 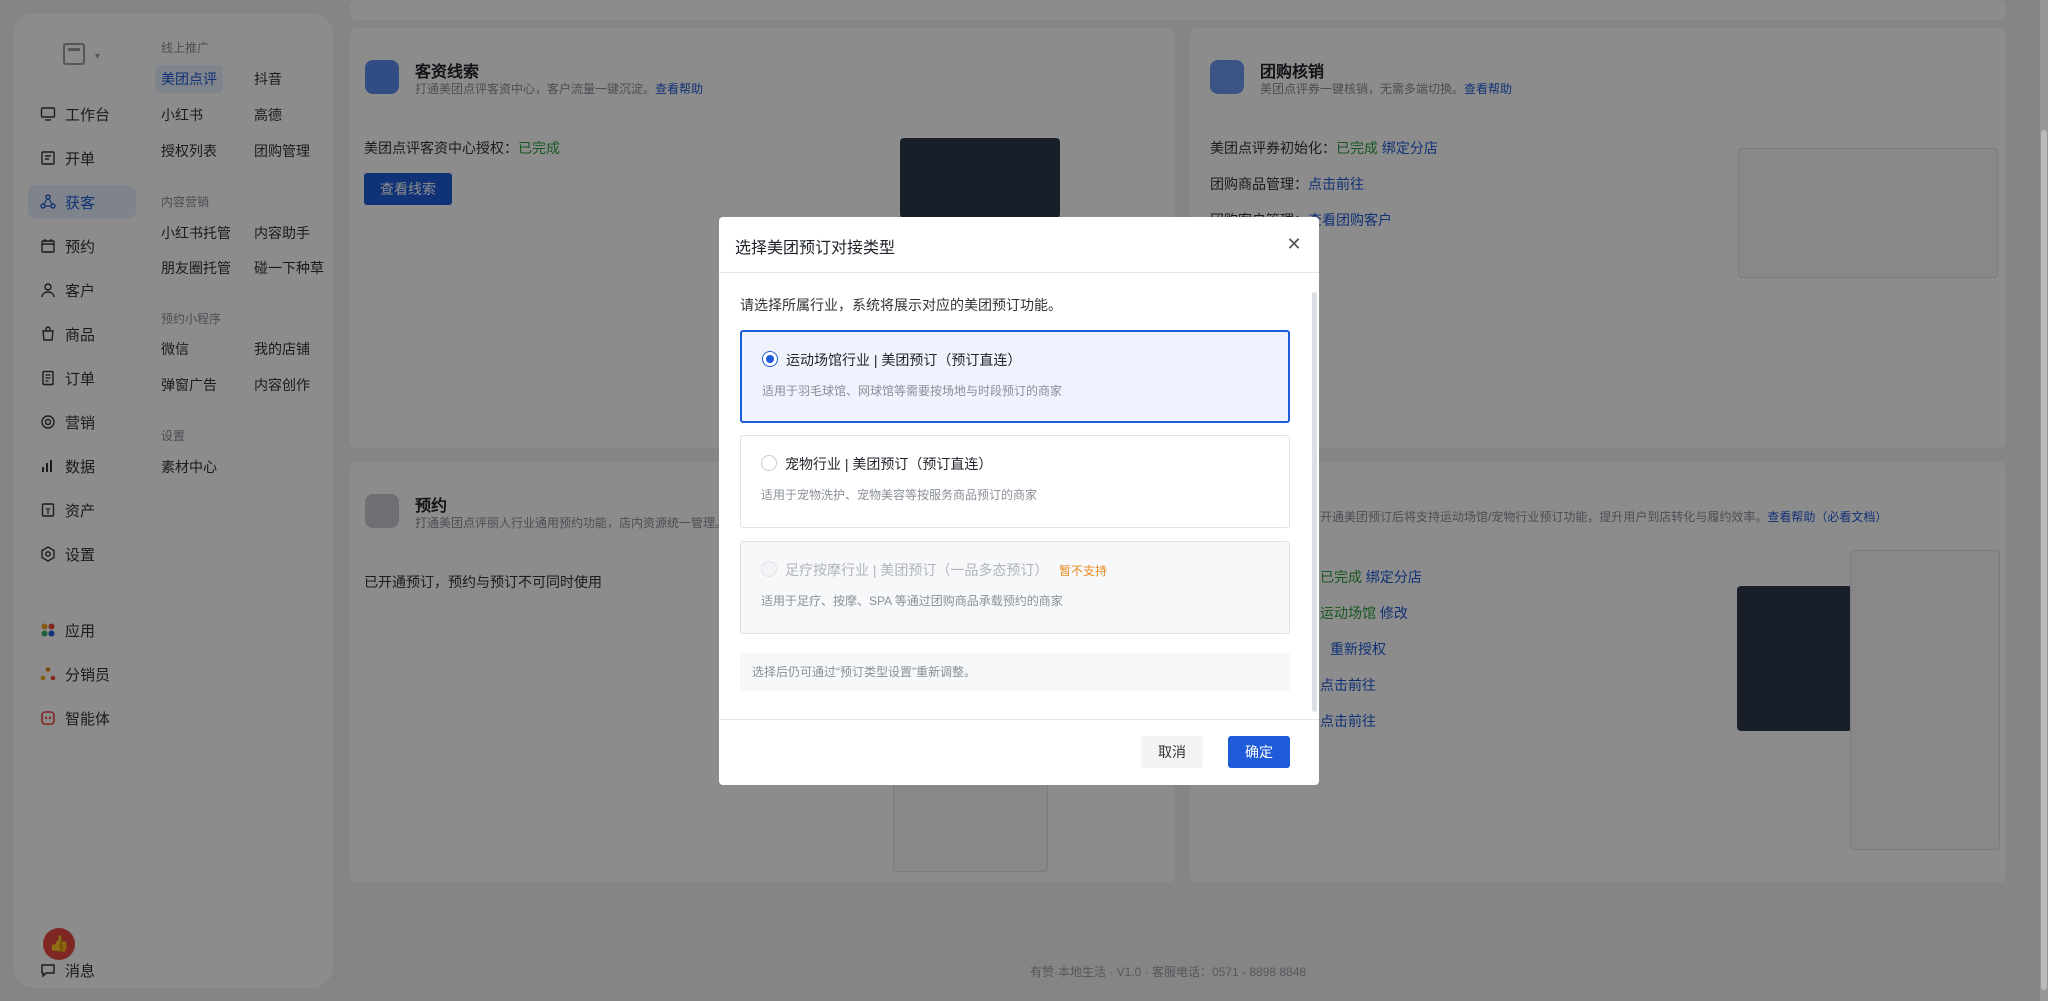 What do you see at coordinates (917, 570) in the screenshot?
I see `option-title: 足疗按摩行业 | 美团预订（一品多态预订）` at bounding box center [917, 570].